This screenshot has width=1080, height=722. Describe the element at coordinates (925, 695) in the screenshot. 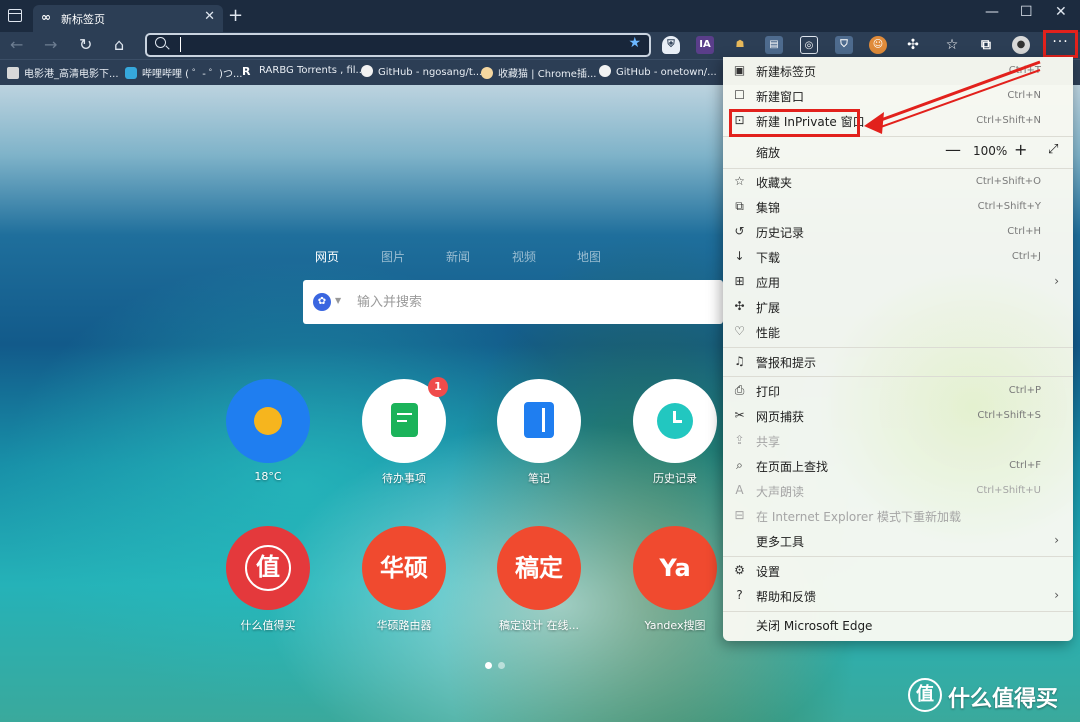

I see `smzdm-logo-icon: 值` at that location.